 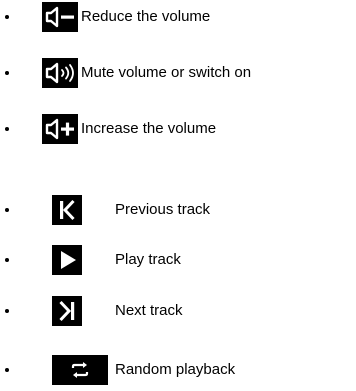 I want to click on list-item-mute-volume: Mute volume or switch on, so click(x=178, y=73).